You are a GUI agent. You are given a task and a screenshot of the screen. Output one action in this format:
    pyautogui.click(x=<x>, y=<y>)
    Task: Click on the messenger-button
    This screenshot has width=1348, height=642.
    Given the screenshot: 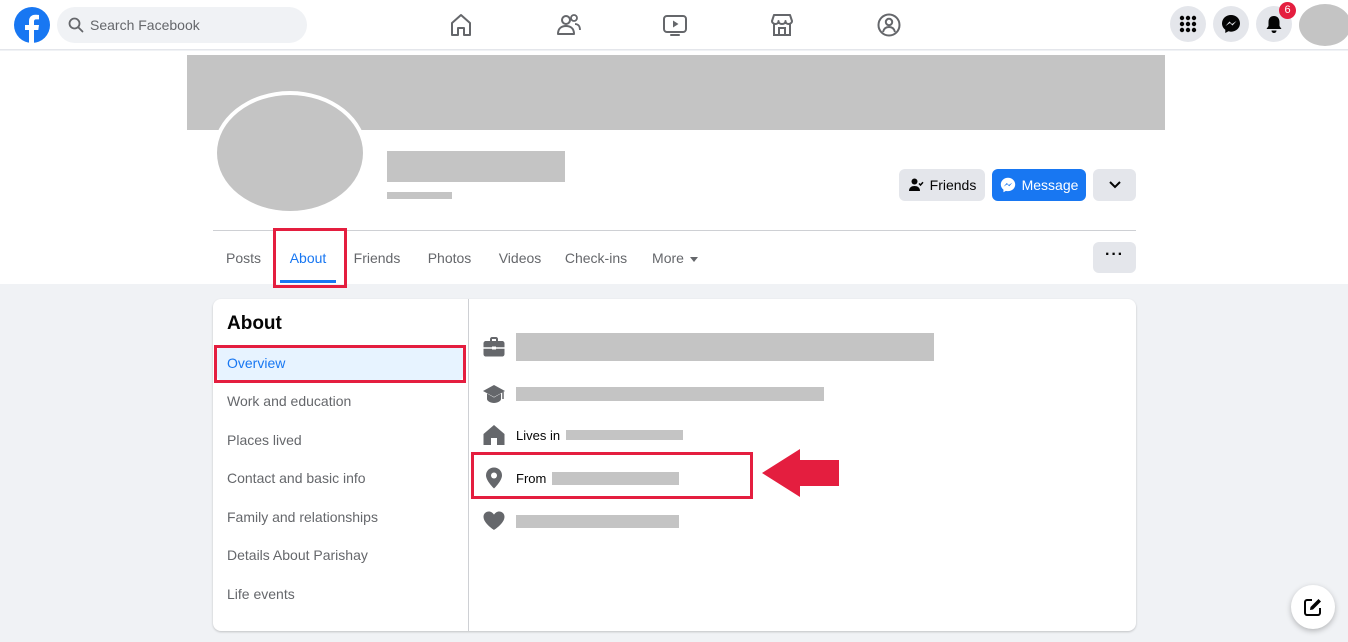 What is the action you would take?
    pyautogui.click(x=1231, y=24)
    